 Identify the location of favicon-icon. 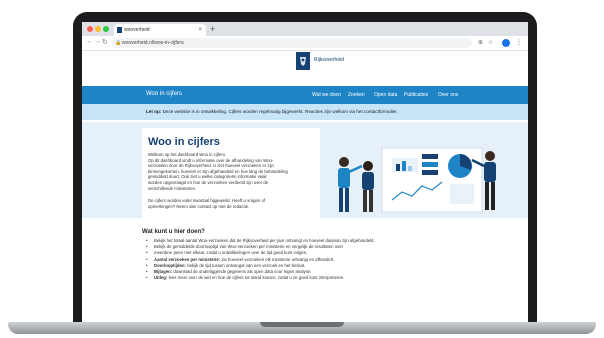
(119, 30).